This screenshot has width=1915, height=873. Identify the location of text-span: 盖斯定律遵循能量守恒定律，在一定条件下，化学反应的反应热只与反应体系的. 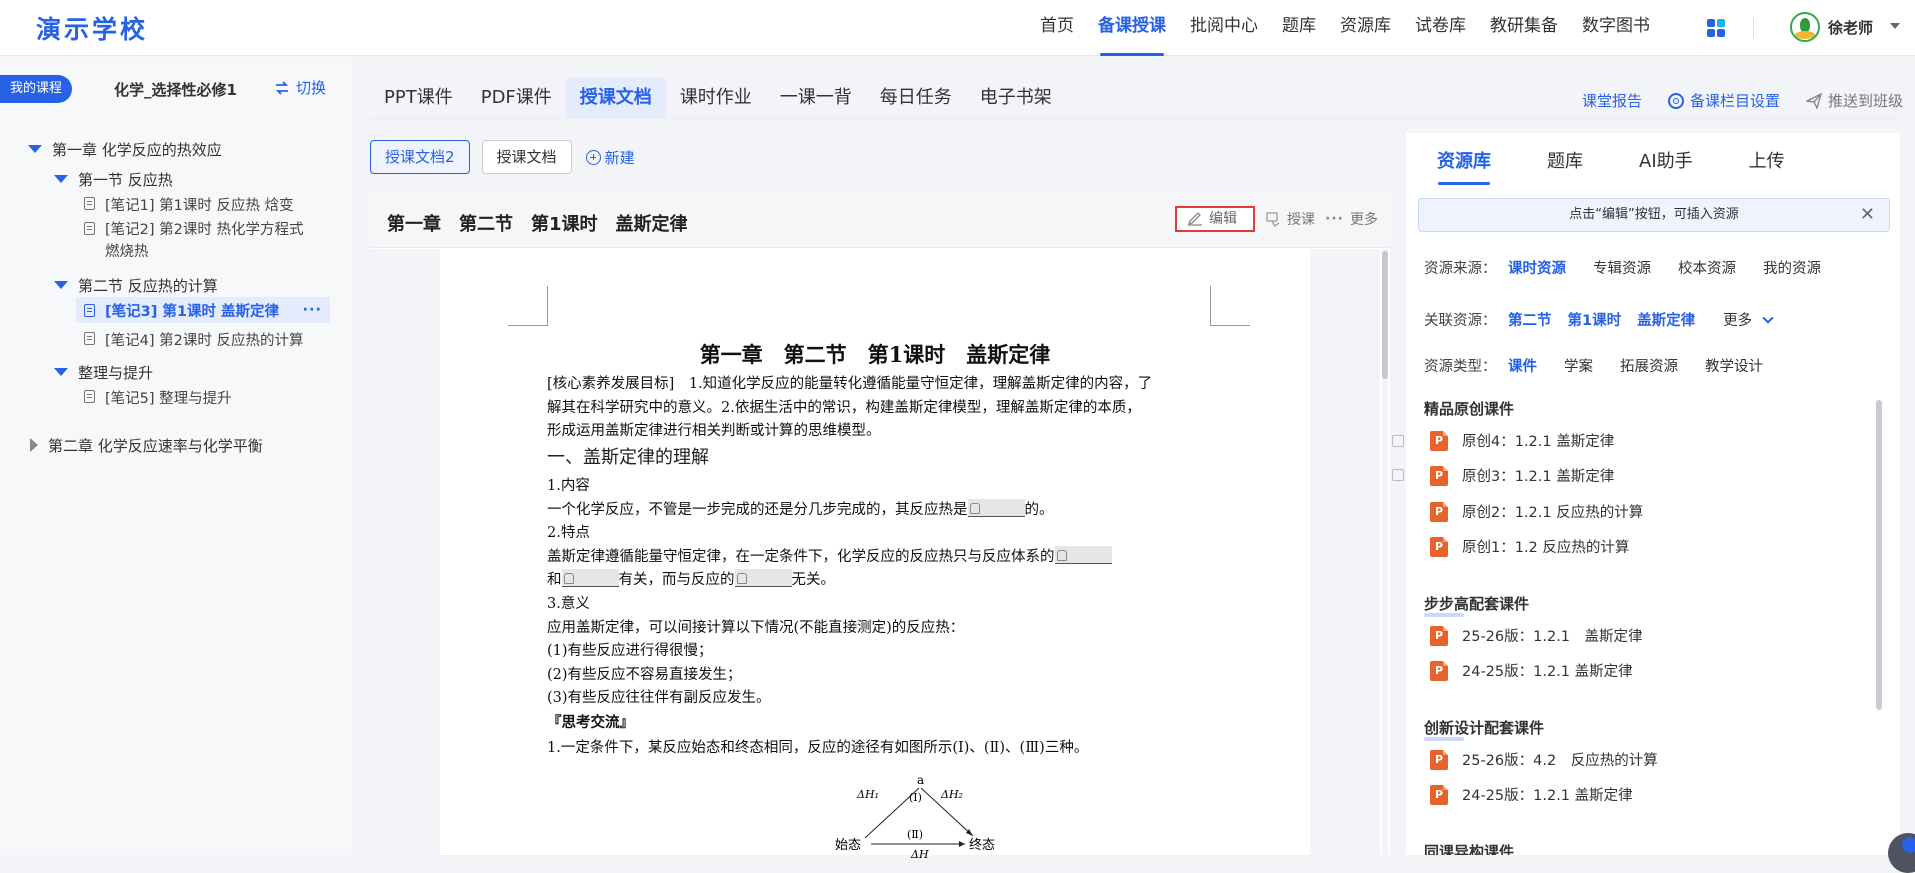
(801, 556).